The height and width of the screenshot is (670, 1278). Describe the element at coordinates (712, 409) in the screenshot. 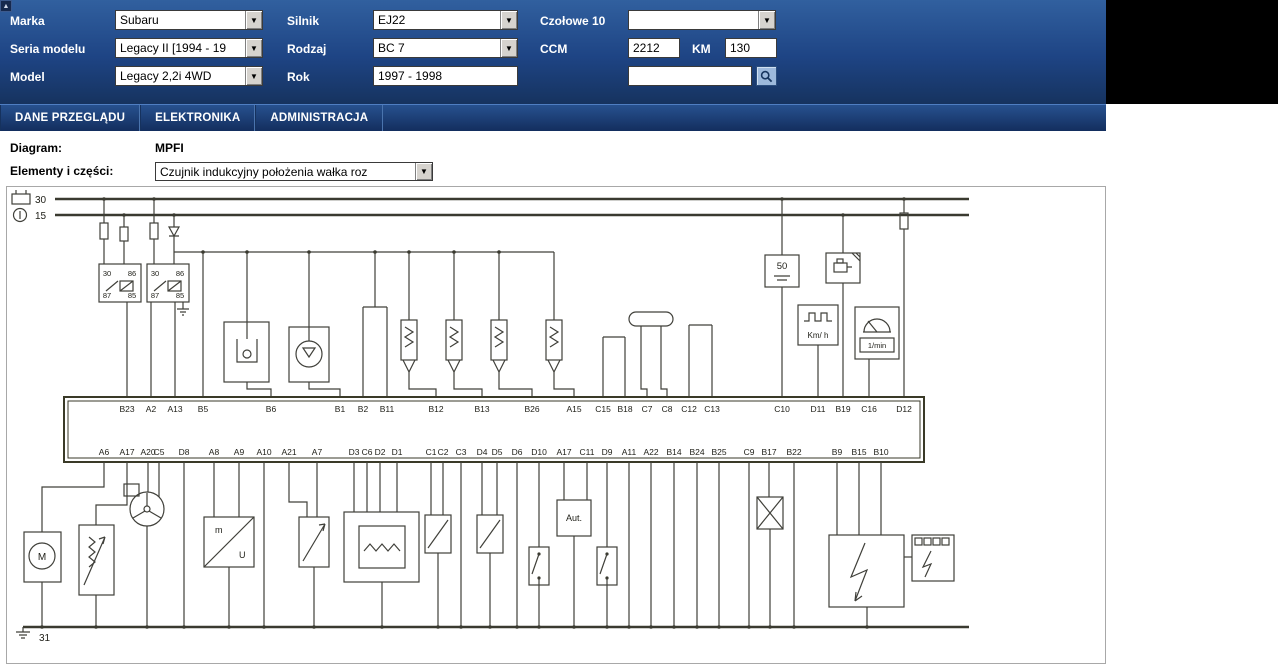

I see `svg-text: C13` at that location.